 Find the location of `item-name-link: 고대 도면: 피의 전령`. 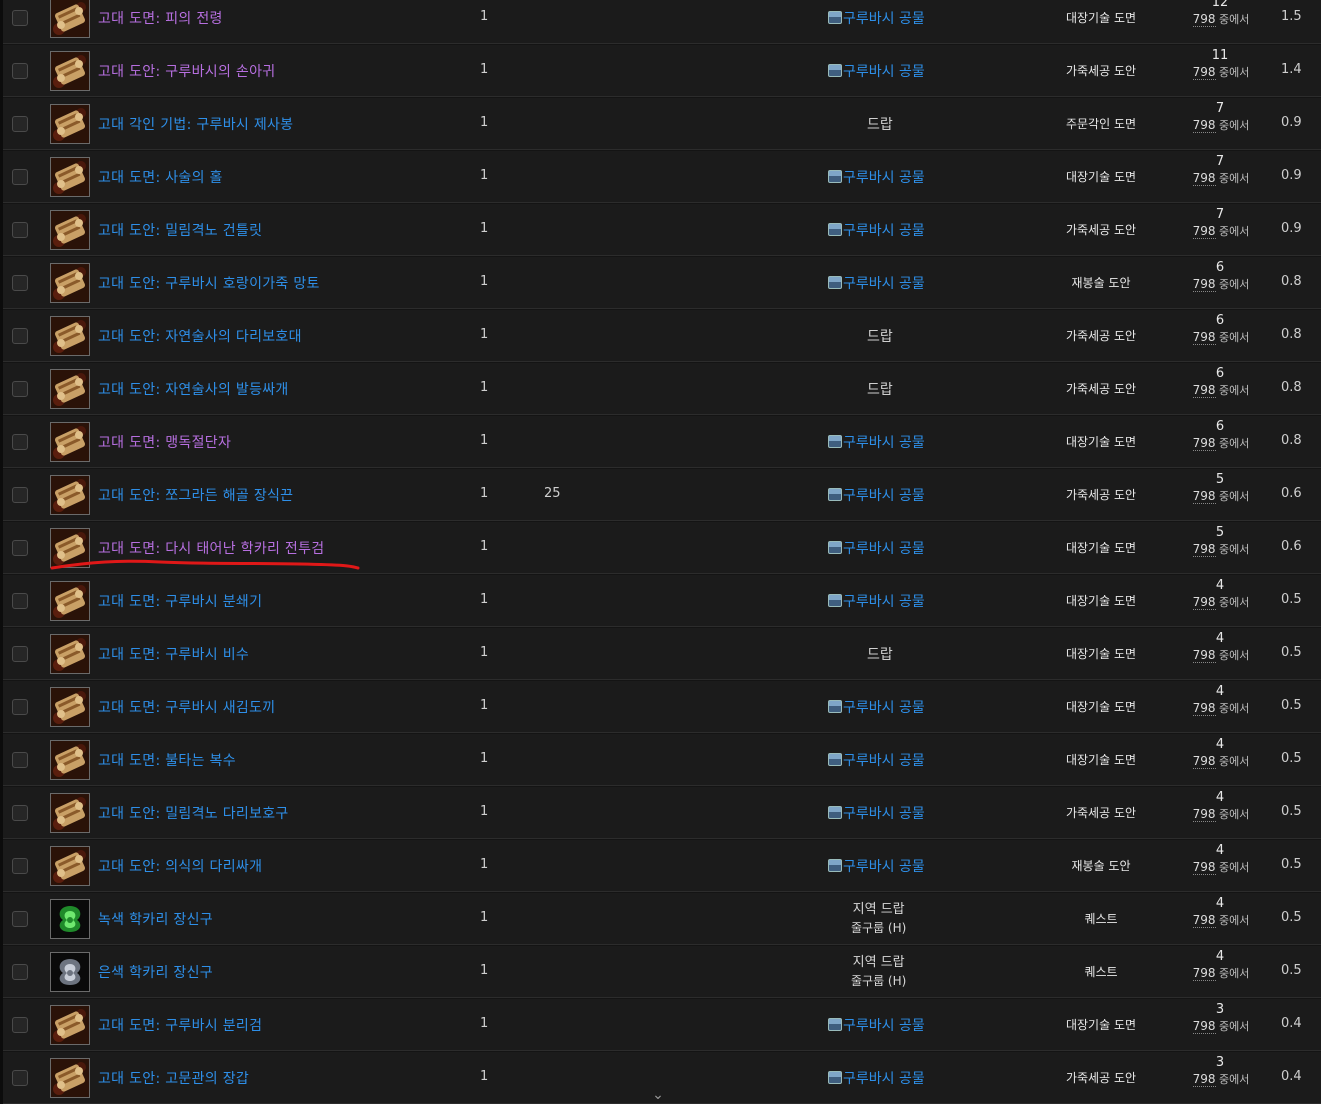

item-name-link: 고대 도면: 피의 전령 is located at coordinates (160, 18).